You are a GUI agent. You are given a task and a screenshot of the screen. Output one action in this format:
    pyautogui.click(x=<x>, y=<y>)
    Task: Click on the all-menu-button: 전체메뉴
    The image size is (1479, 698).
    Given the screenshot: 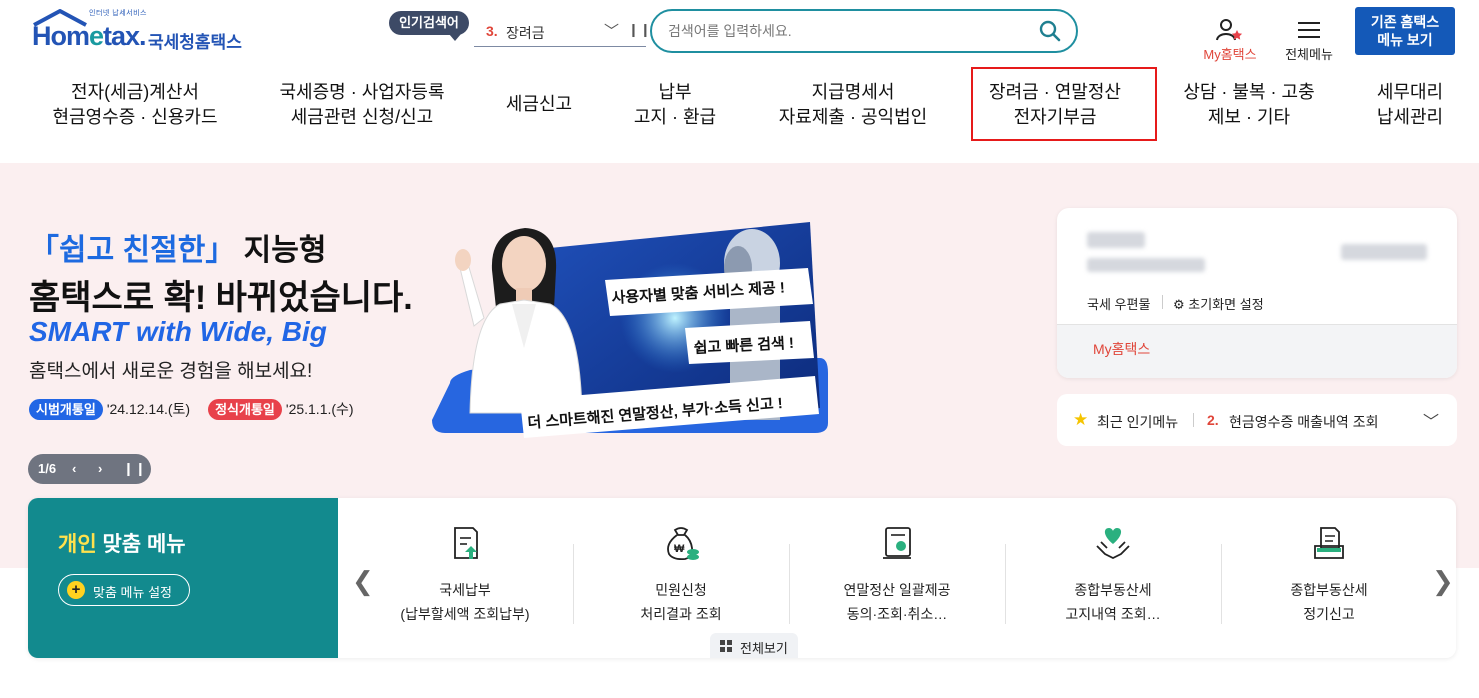 What is the action you would take?
    pyautogui.click(x=1309, y=40)
    